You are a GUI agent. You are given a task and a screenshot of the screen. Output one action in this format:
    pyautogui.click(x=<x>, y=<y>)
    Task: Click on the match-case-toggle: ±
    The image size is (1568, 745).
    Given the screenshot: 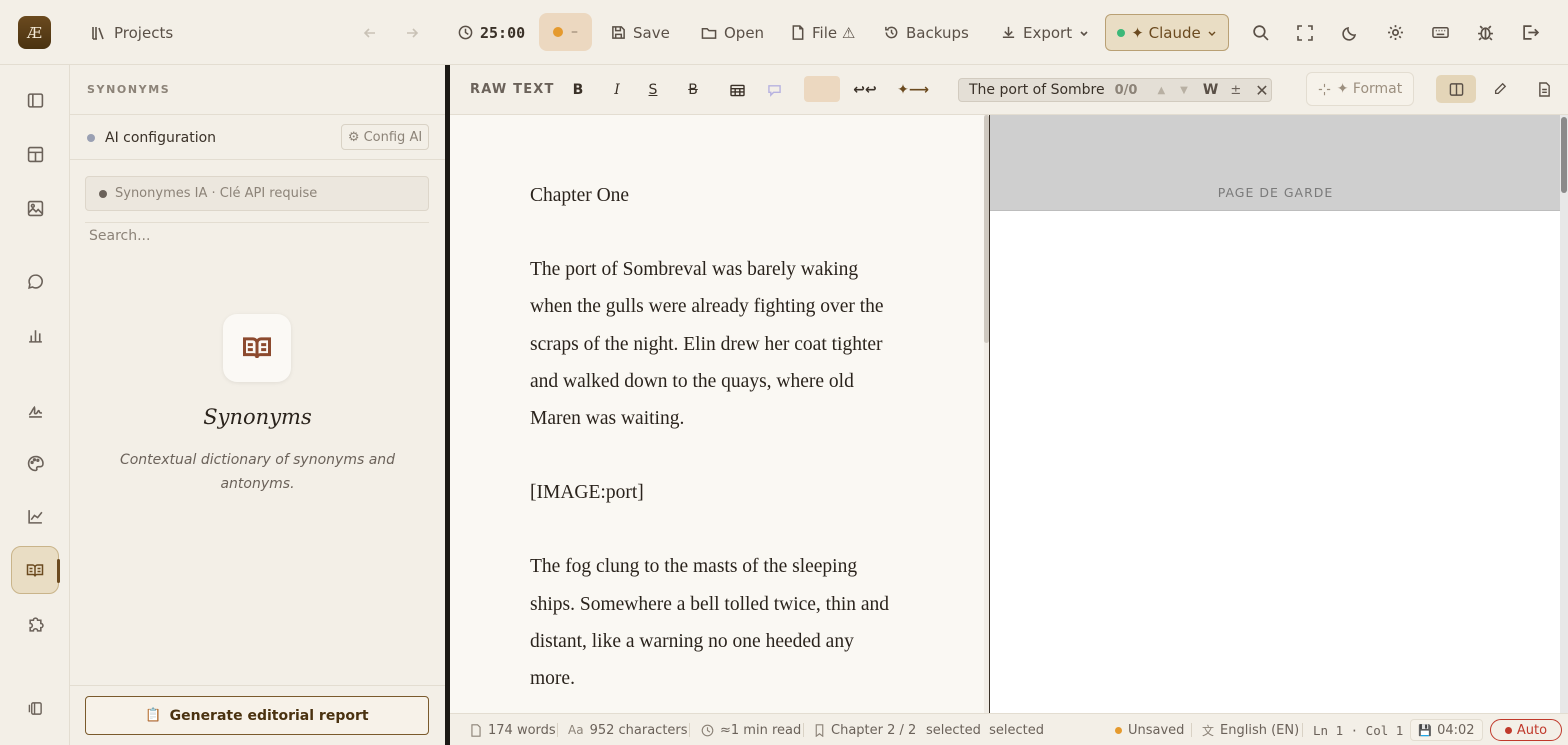 What is the action you would take?
    pyautogui.click(x=1235, y=90)
    